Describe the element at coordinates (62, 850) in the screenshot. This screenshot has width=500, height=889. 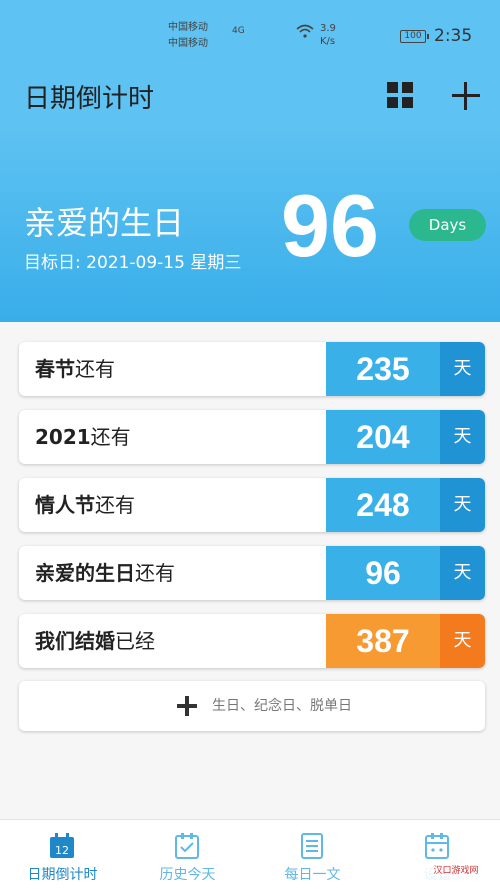
I see `calendar-day-number: 12` at that location.